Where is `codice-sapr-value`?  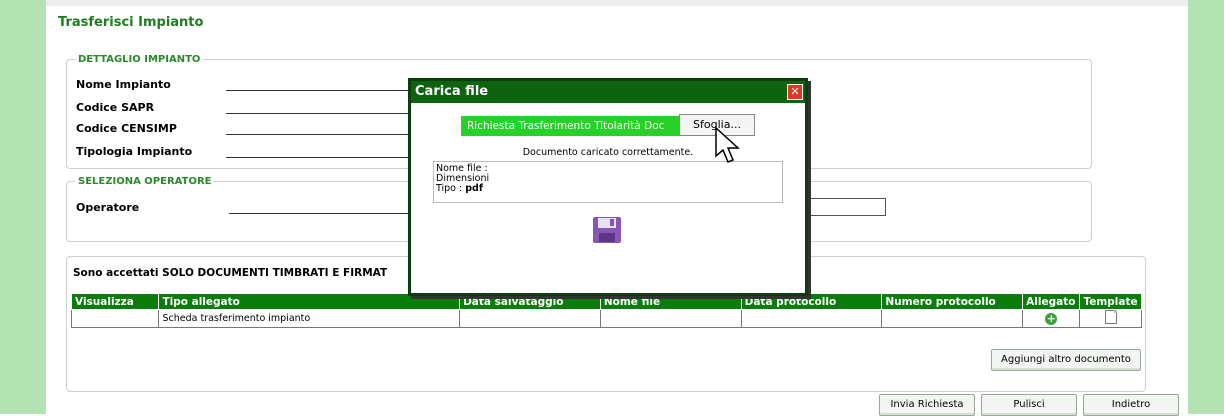 codice-sapr-value is located at coordinates (317, 113).